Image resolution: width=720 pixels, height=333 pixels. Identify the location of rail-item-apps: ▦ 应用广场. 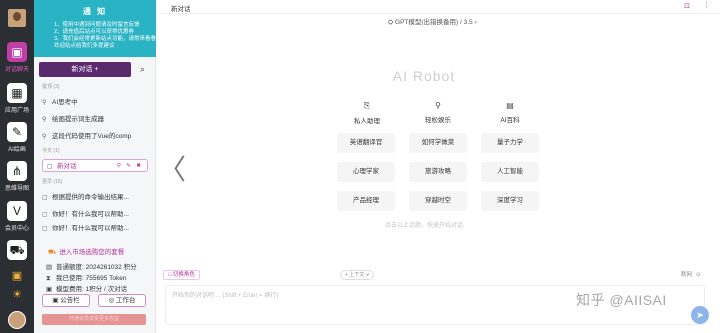
(17, 98).